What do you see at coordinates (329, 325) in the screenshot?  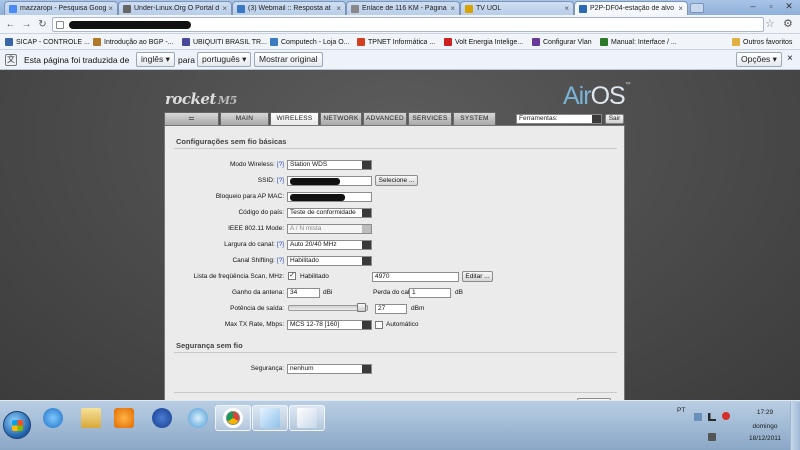 I see `max-tx-rate-select: MCS 12-78 [160]` at bounding box center [329, 325].